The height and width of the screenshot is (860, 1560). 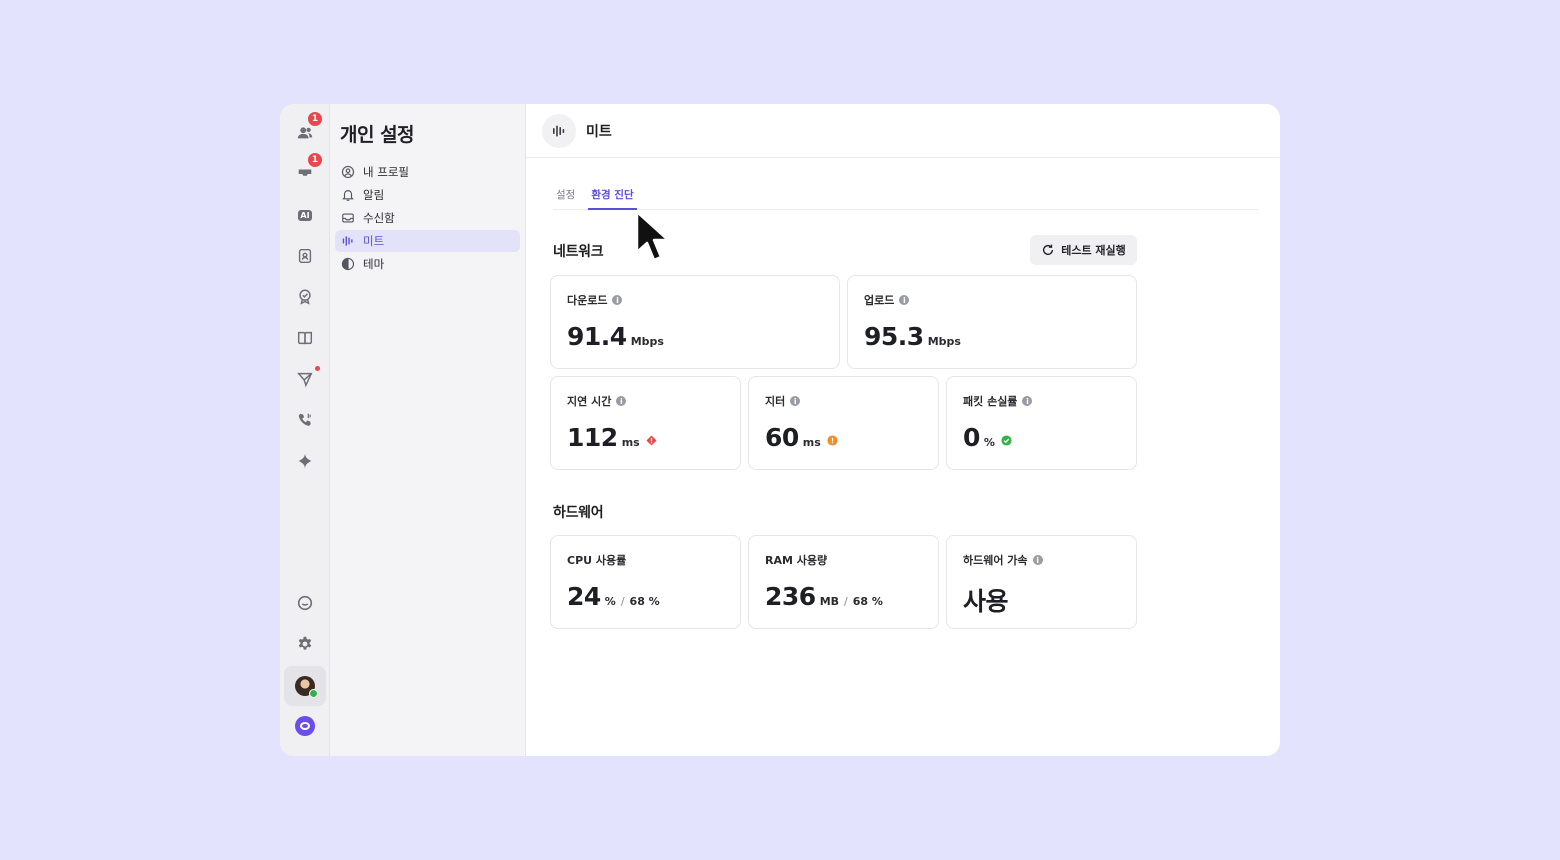 What do you see at coordinates (995, 560) in the screenshot?
I see `hw-acceleration-label: 하드웨어 가속` at bounding box center [995, 560].